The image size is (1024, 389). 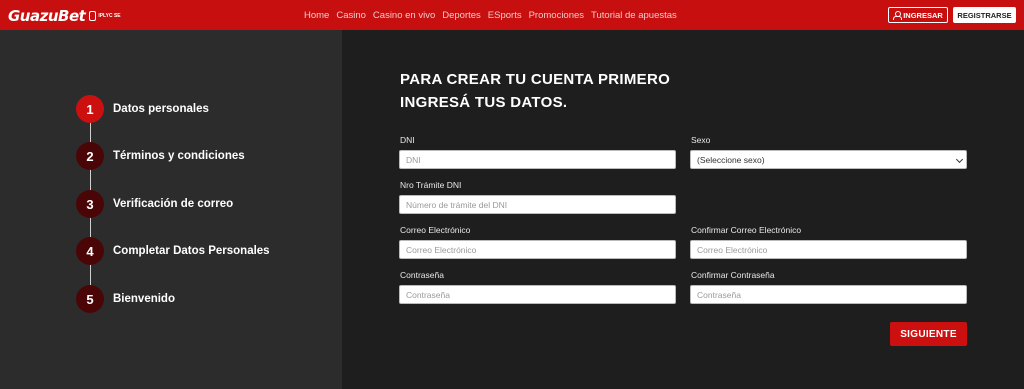 What do you see at coordinates (984, 15) in the screenshot?
I see `register-button: REGISTRARSE` at bounding box center [984, 15].